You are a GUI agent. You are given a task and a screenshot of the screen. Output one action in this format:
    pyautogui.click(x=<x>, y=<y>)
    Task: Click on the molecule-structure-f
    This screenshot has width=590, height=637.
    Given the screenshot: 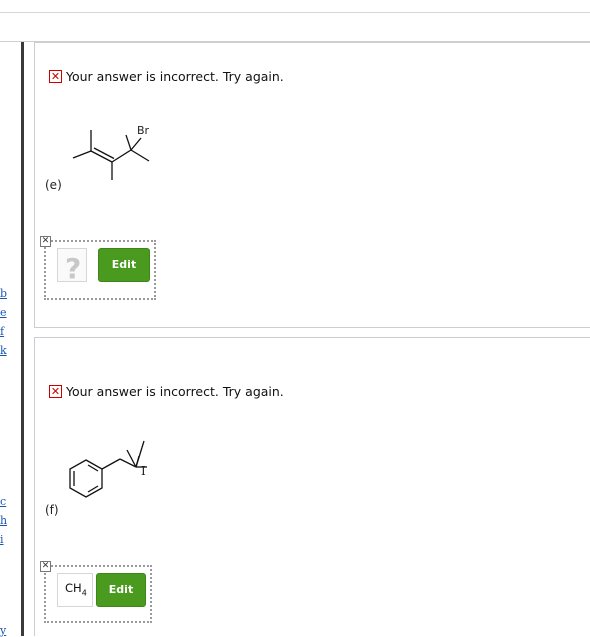 What is the action you would take?
    pyautogui.click(x=108, y=469)
    